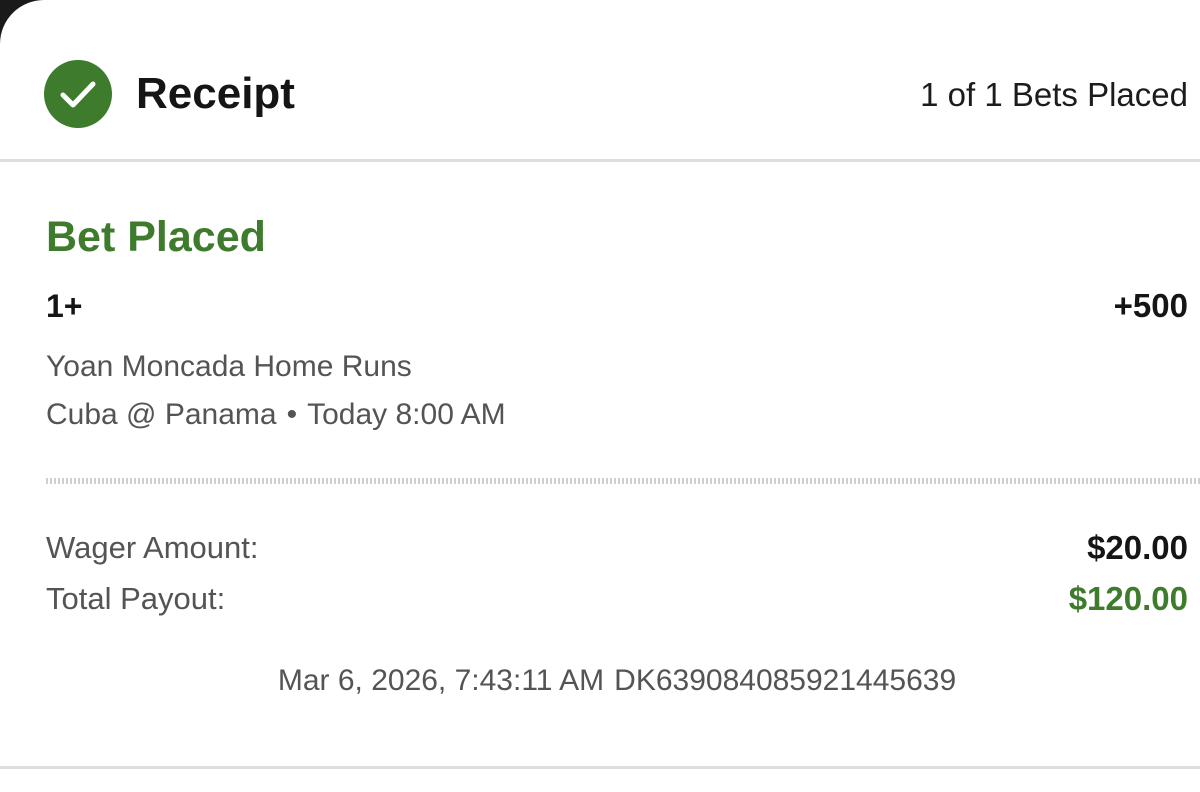  Describe the element at coordinates (161, 414) in the screenshot. I see `event-matchup: Cuba @ Panama` at that location.